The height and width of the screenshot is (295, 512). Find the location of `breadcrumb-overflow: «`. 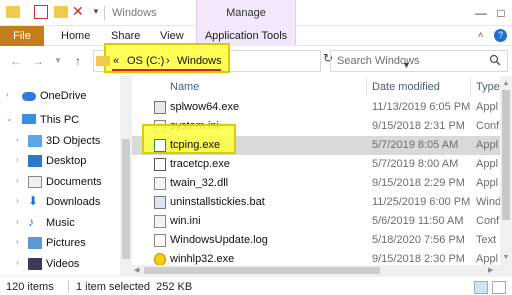

breadcrumb-overflow: « is located at coordinates (116, 61).